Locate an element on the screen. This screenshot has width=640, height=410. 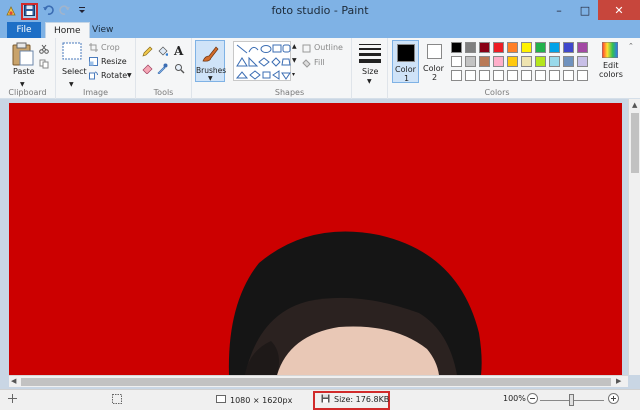
outline-label: Outline is located at coordinates (328, 47).